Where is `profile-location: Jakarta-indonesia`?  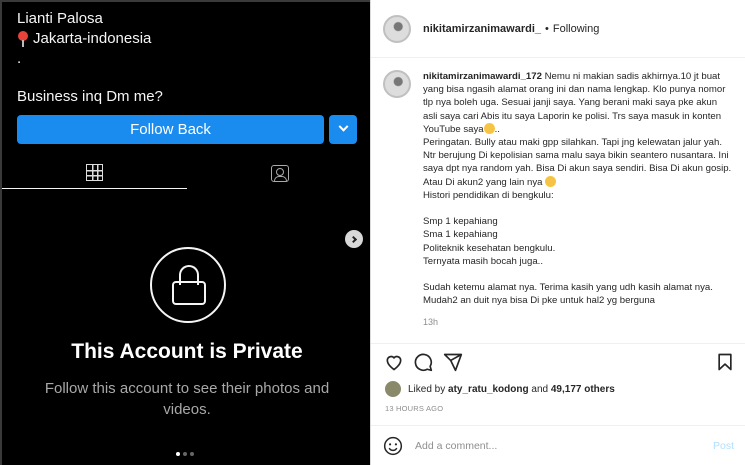
profile-location: Jakarta-indonesia is located at coordinates (84, 38).